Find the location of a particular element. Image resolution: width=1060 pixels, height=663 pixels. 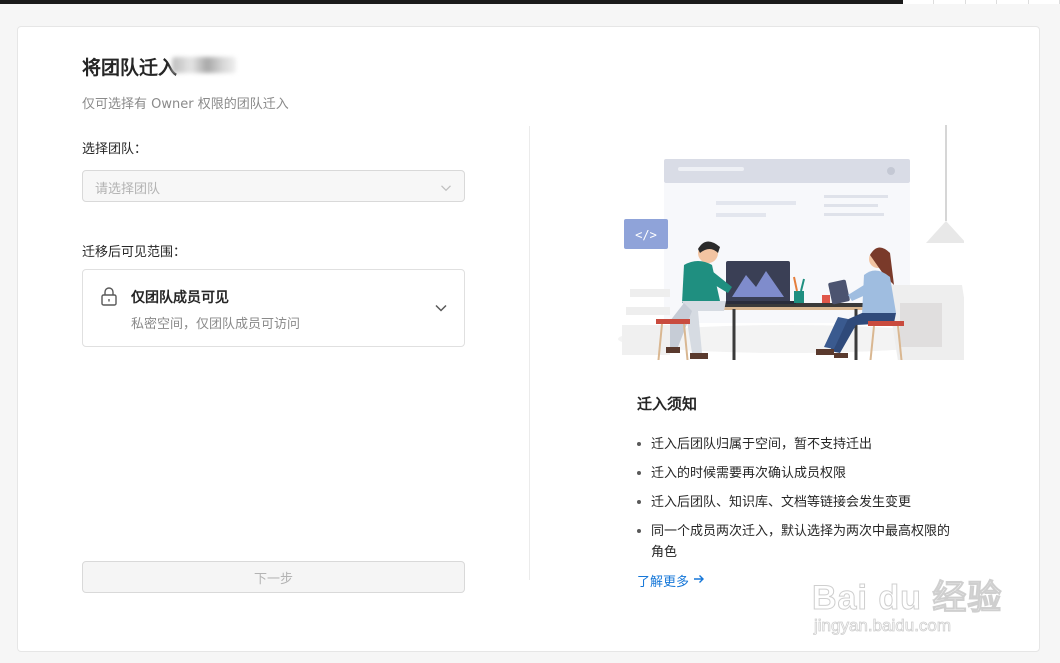

notice-item: 迁入后团队归属于空间，暂不支持迁出 is located at coordinates (802, 444).